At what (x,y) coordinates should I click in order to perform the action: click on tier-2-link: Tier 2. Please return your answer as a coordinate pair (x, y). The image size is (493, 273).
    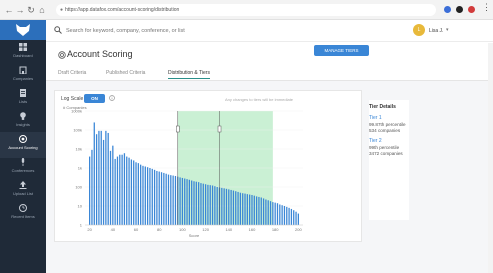
    Looking at the image, I should click on (375, 141).